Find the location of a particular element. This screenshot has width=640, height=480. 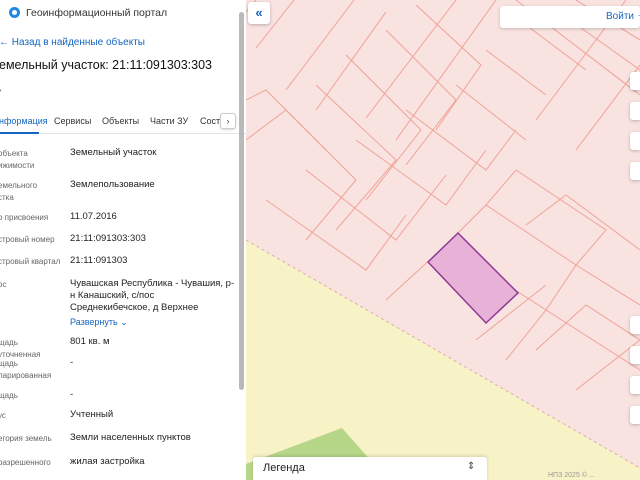

field-value: 21:11:091303:303 is located at coordinates (108, 238).